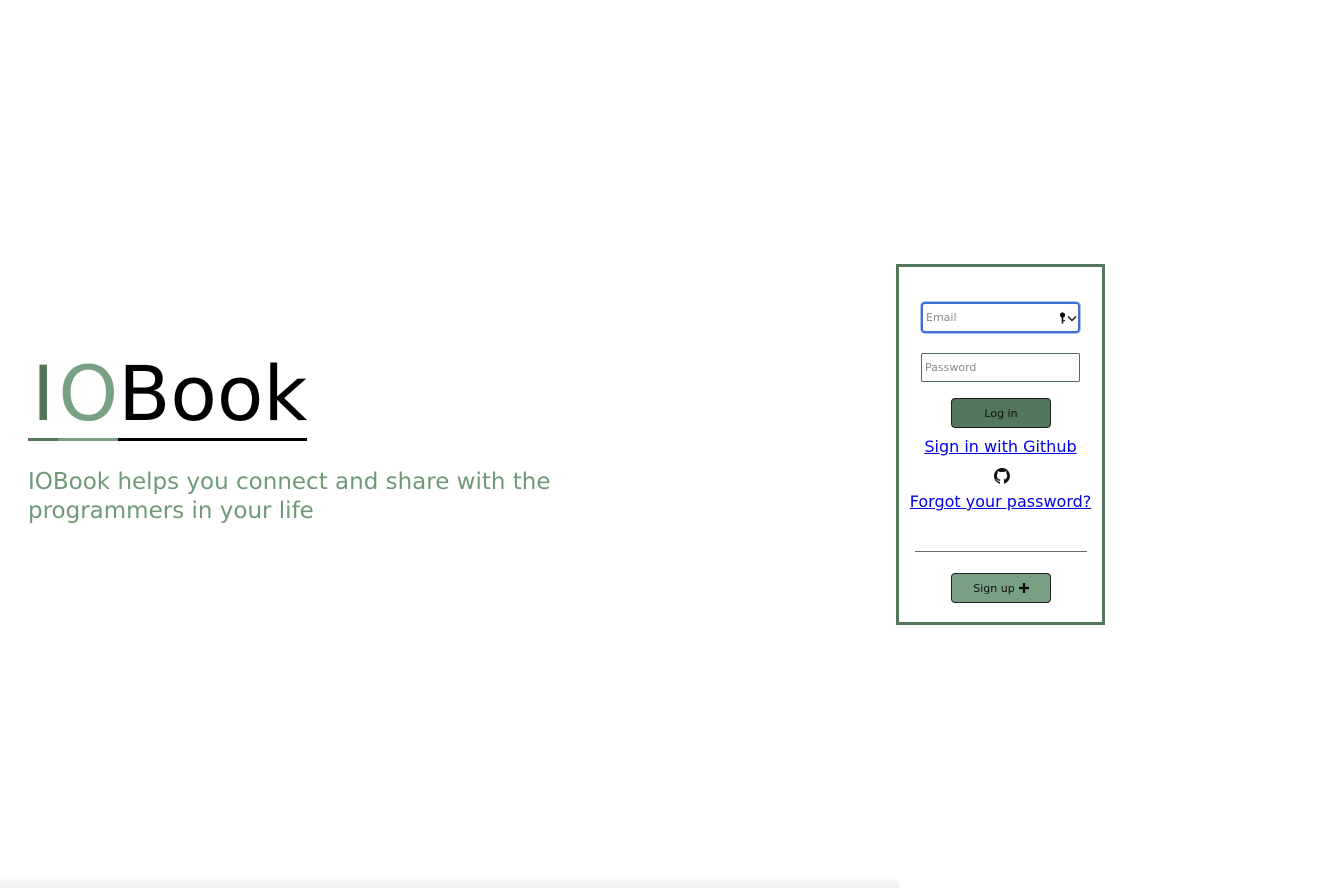 This screenshot has height=888, width=1335. What do you see at coordinates (1001, 551) in the screenshot?
I see `divider` at bounding box center [1001, 551].